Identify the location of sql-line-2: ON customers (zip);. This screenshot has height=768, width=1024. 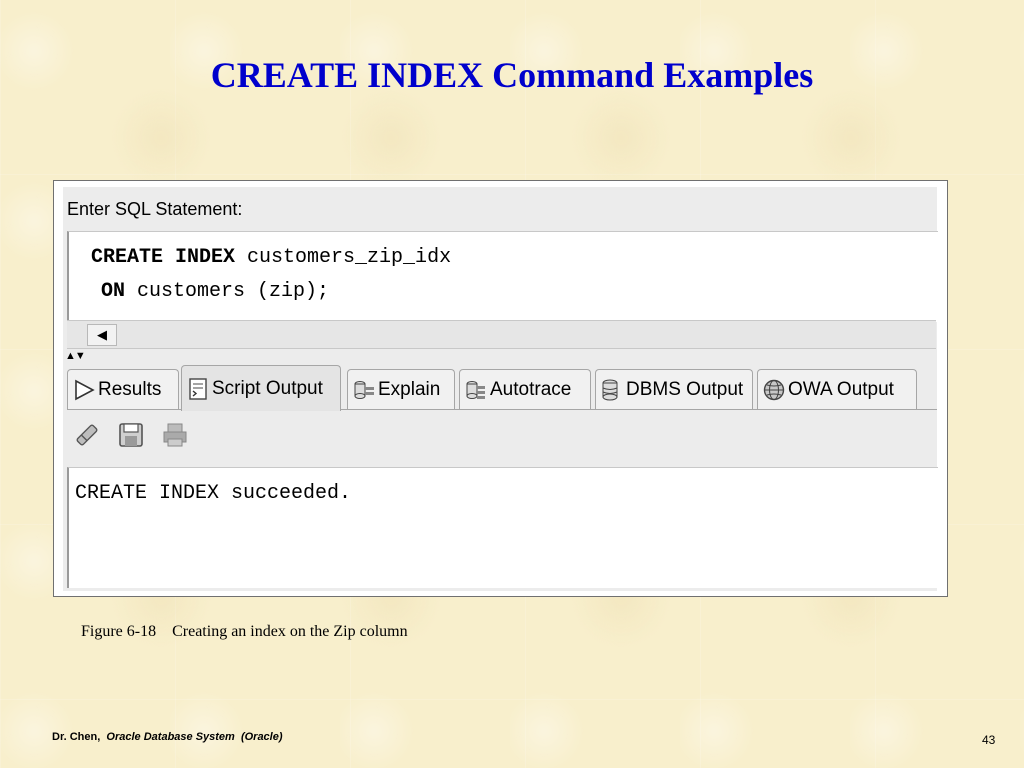
(215, 291).